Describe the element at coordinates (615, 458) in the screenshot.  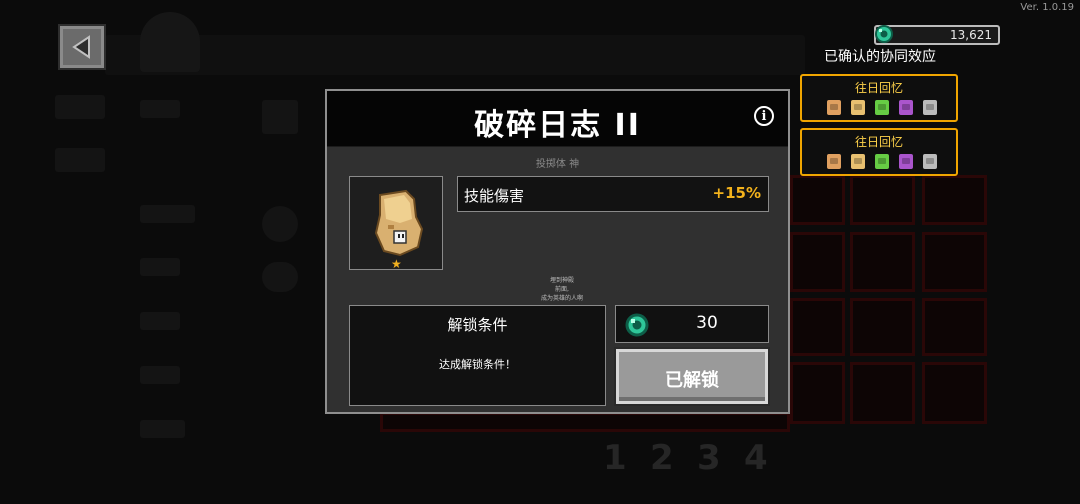
I see `background-page-number: 1` at that location.